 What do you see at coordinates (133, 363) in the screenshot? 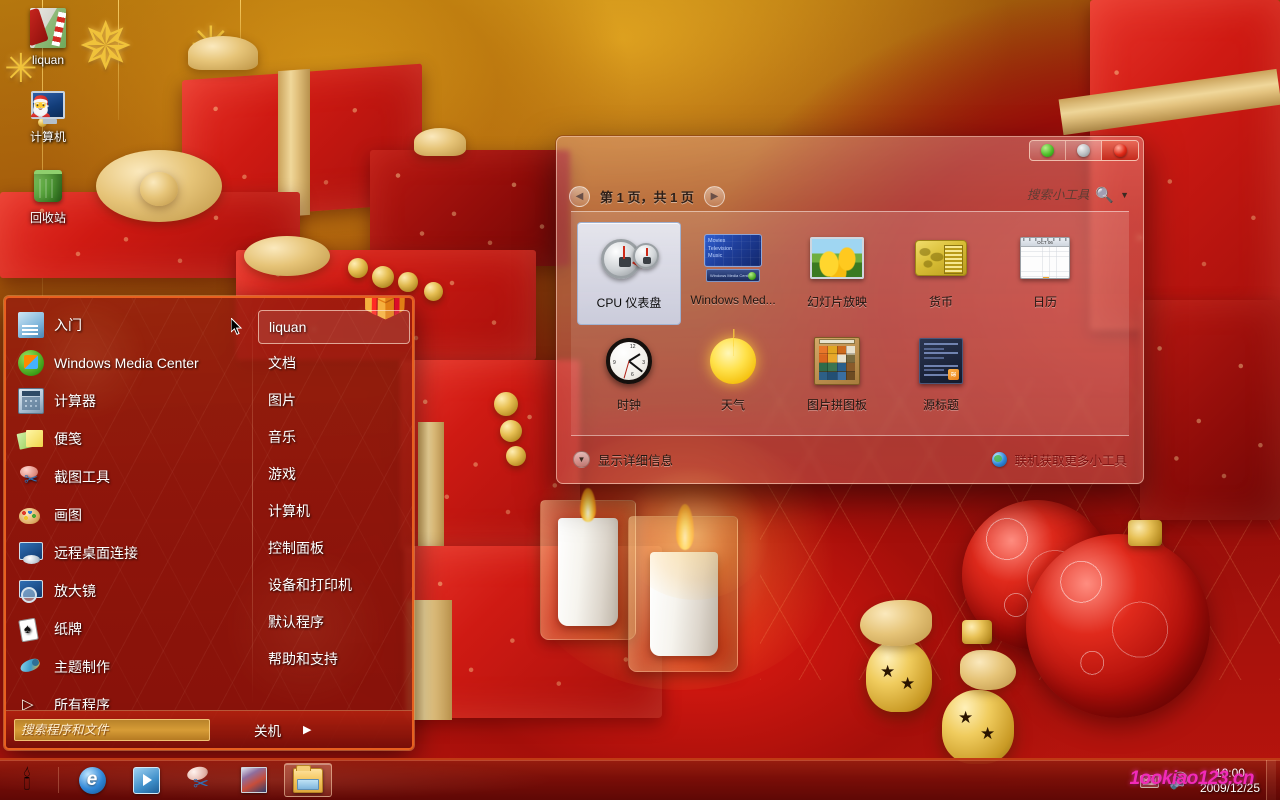
I see `start-item-windows-media-center: Windows Media Center` at bounding box center [133, 363].